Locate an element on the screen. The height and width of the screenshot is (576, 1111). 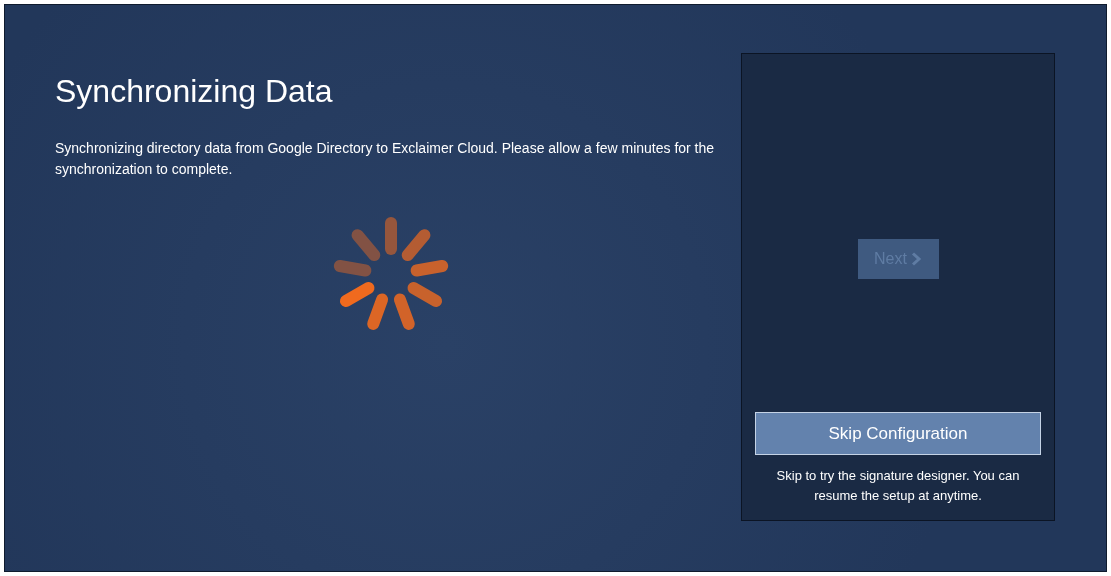
chevron-right-icon is located at coordinates (916, 259).